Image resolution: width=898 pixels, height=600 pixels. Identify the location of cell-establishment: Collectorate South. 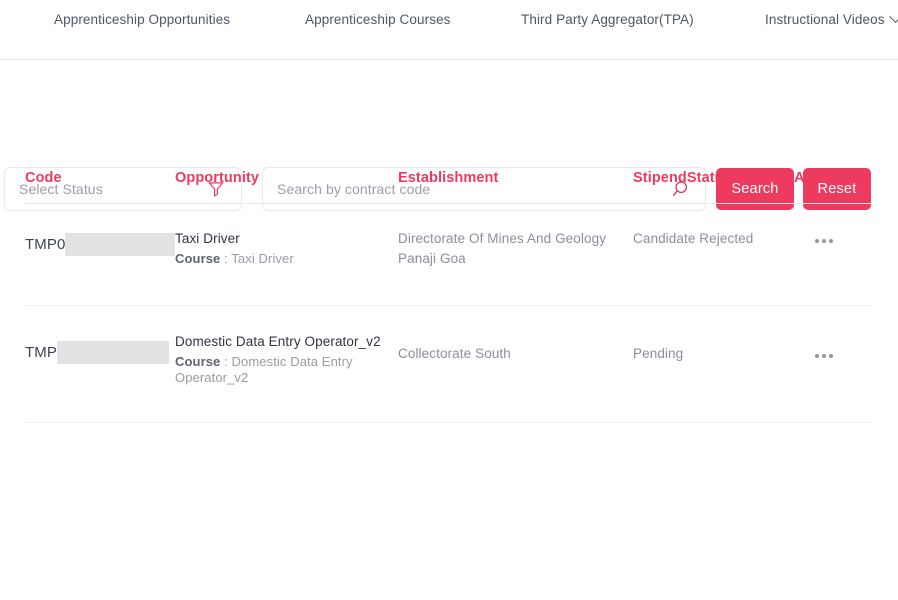
(454, 353).